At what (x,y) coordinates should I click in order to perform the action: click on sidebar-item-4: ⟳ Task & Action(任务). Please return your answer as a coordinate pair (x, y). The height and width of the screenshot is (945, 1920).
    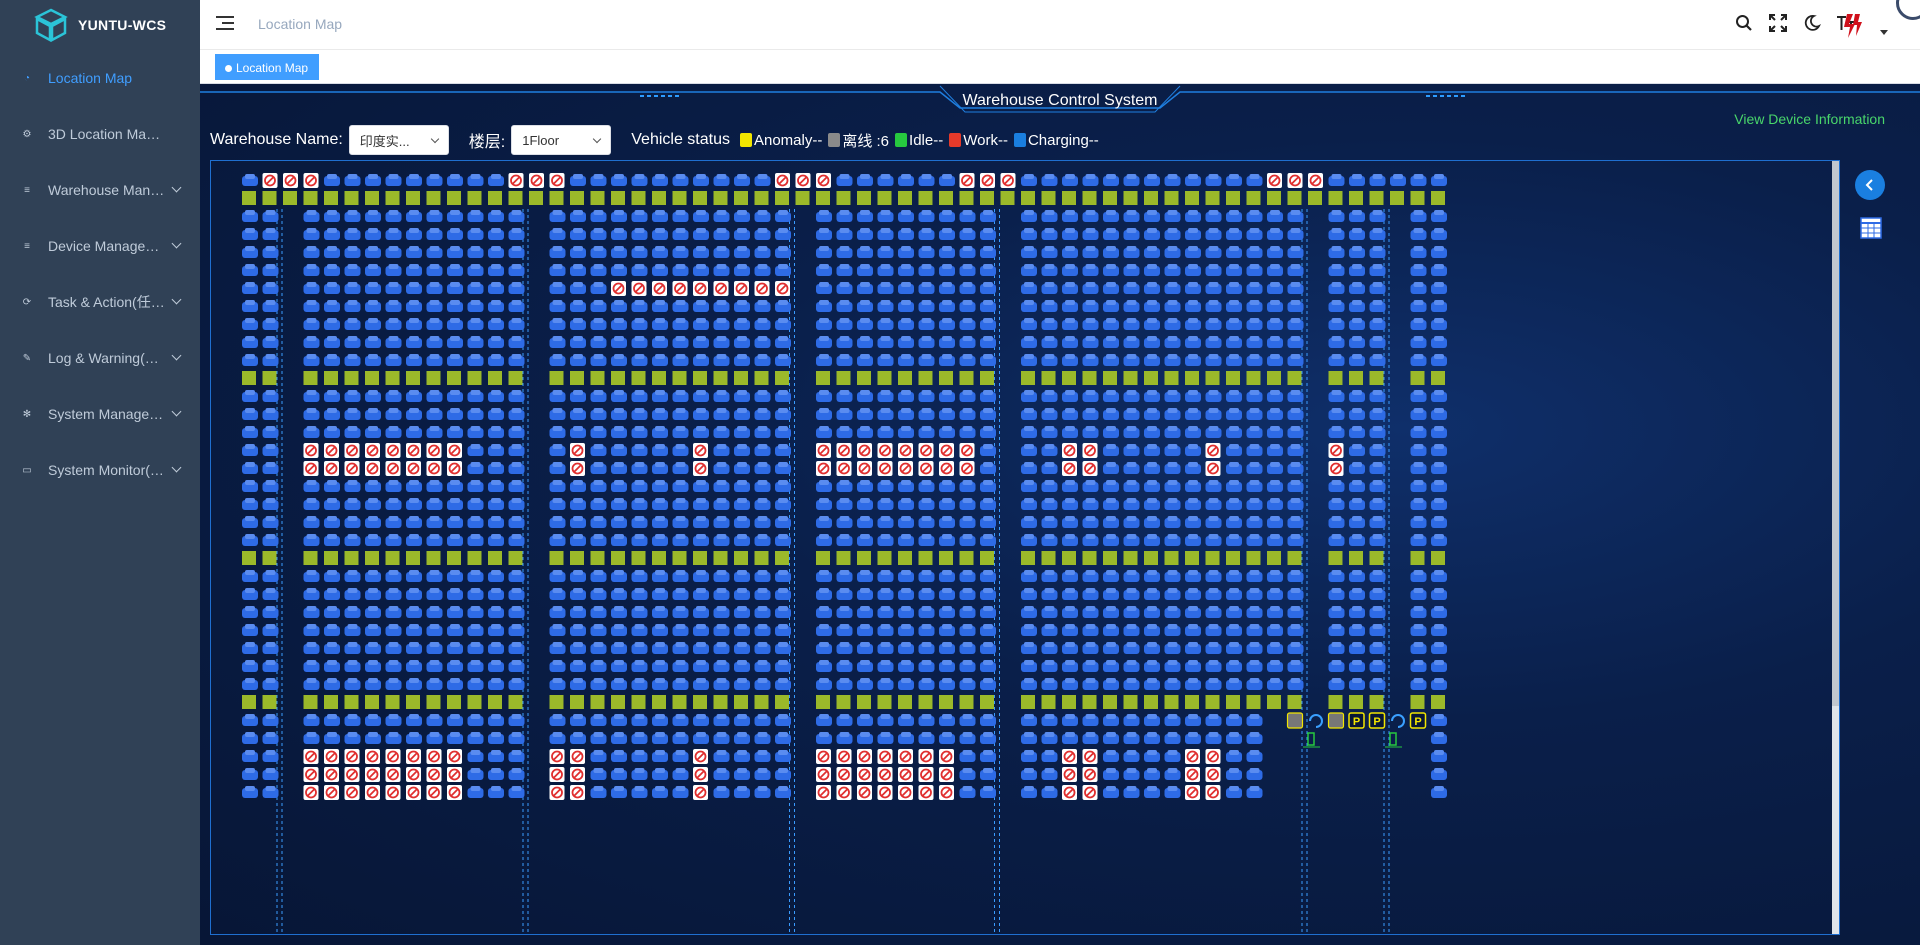
    Looking at the image, I should click on (100, 302).